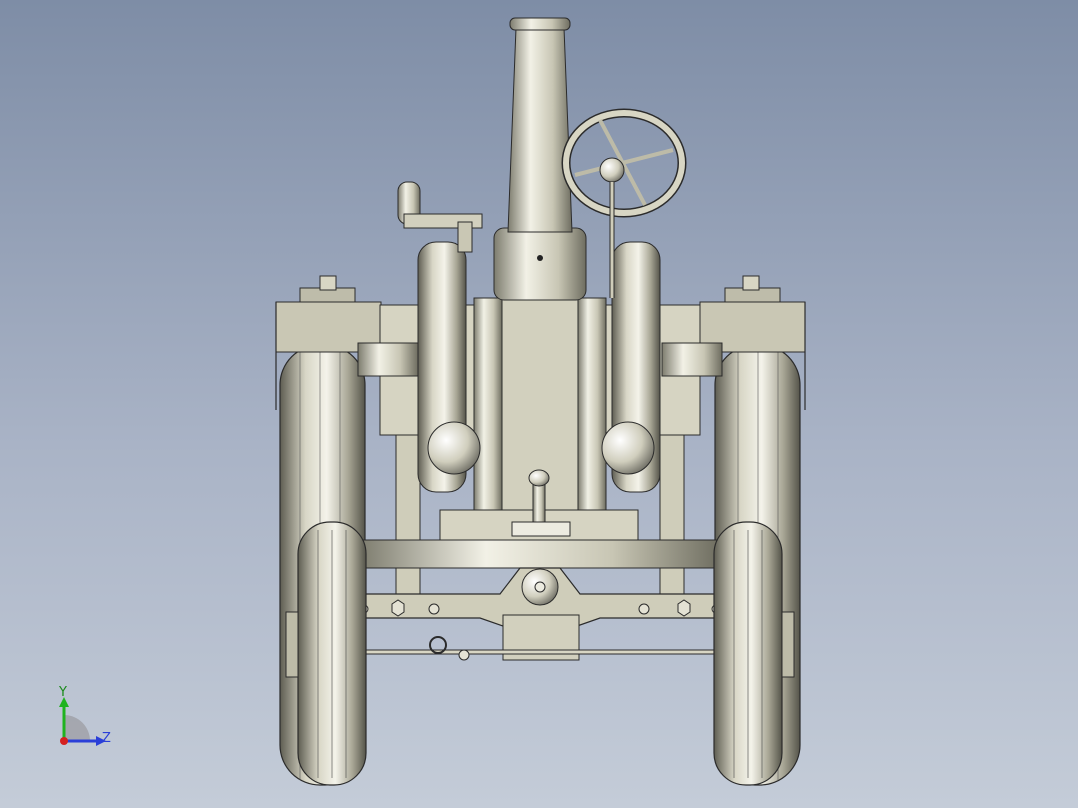 The image size is (1078, 808). What do you see at coordinates (64, 741) in the screenshot?
I see `x-axis-dot` at bounding box center [64, 741].